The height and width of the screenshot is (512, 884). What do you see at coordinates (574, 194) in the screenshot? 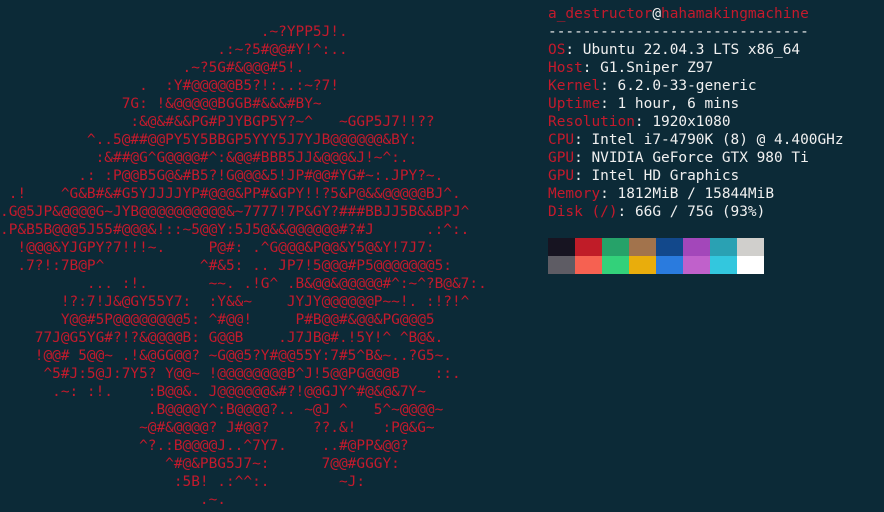
I see `info-key: Memory` at bounding box center [574, 194].